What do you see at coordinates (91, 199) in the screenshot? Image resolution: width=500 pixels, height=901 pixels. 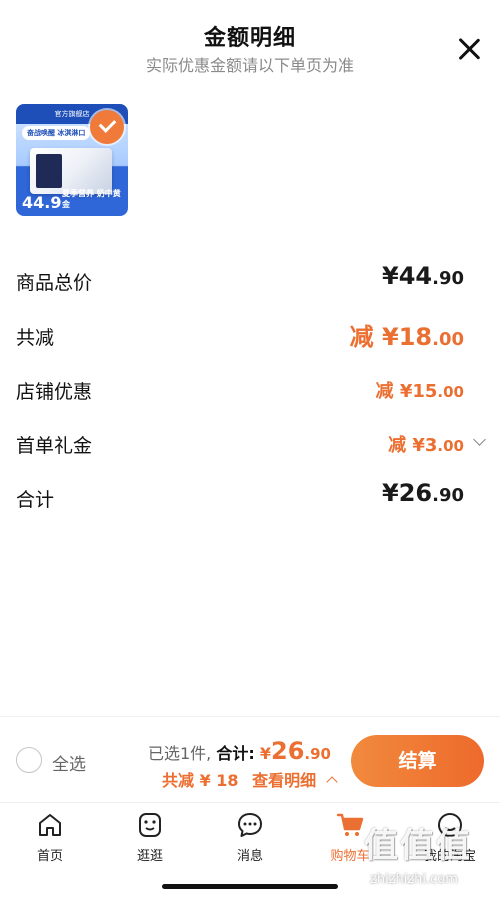 I see `thumb-slogan: 夏季营养 奶中黄金` at bounding box center [91, 199].